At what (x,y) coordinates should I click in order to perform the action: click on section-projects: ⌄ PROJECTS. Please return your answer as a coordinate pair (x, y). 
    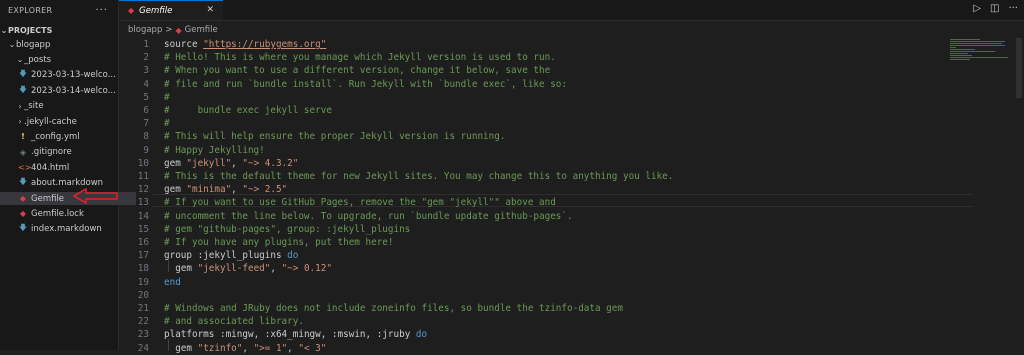
    Looking at the image, I should click on (59, 30).